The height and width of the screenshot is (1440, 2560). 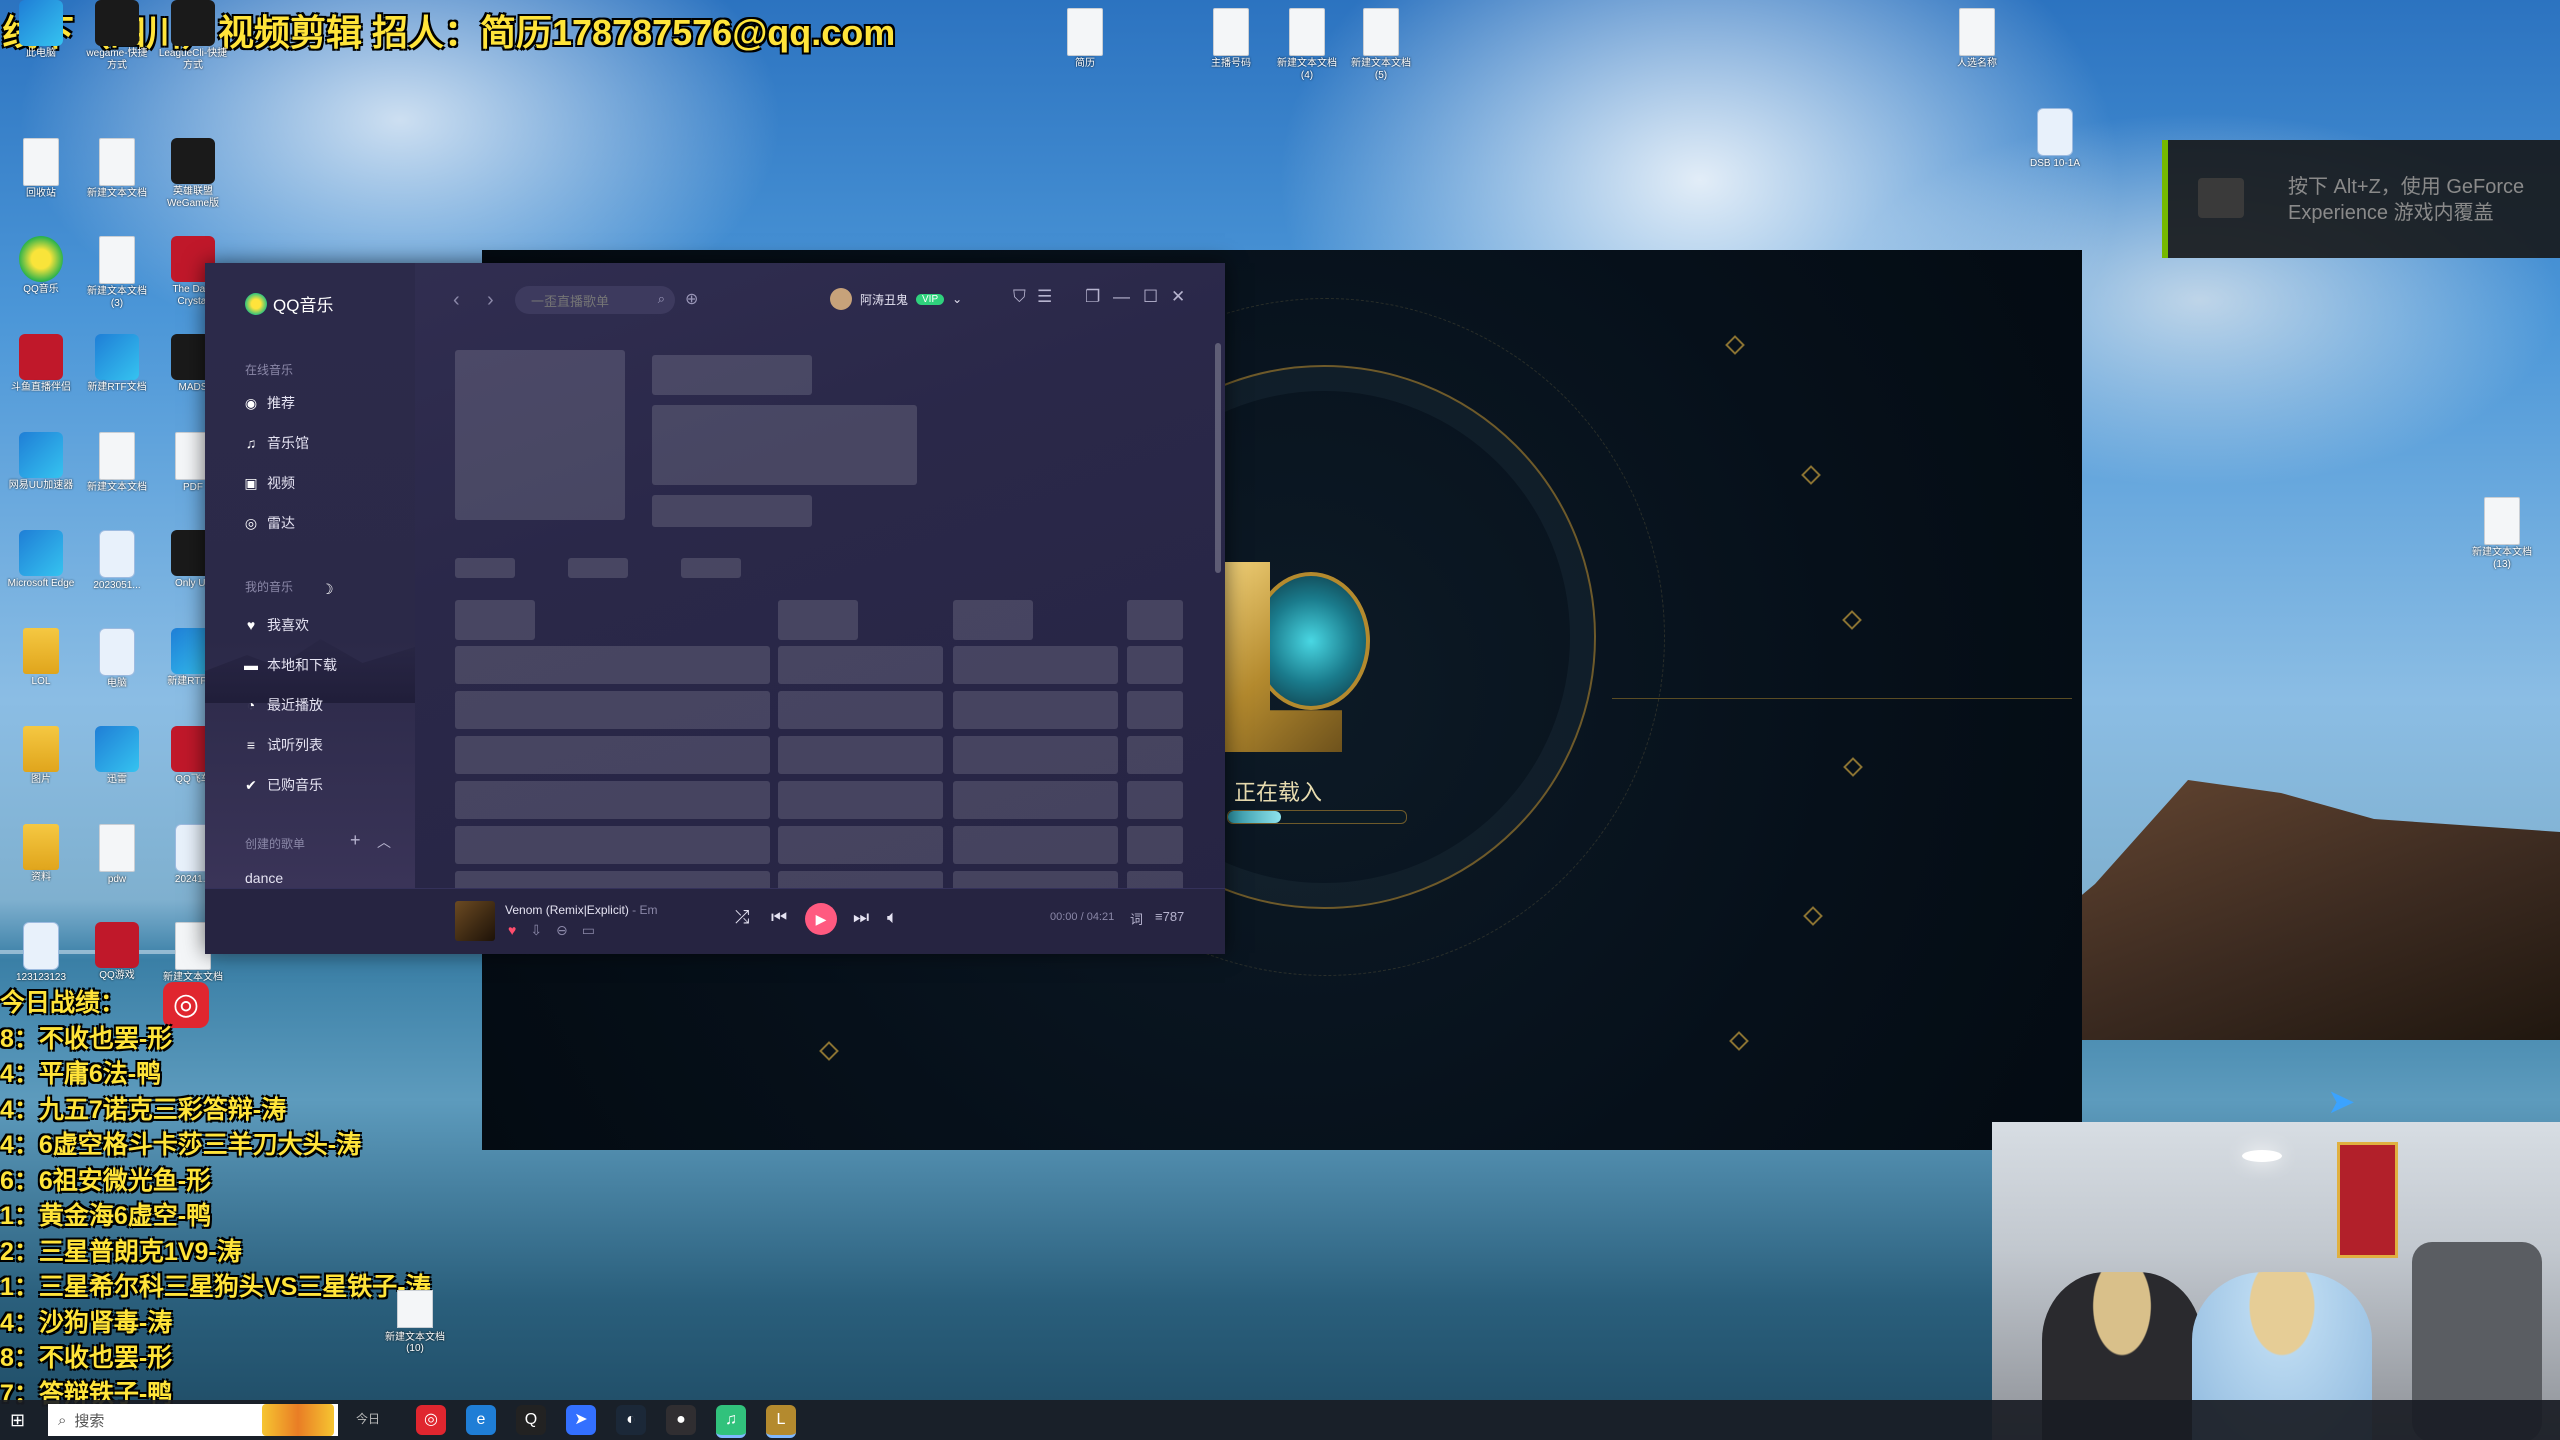 I want to click on desktop-icon: wegame-快捷方式, so click(x=117, y=36).